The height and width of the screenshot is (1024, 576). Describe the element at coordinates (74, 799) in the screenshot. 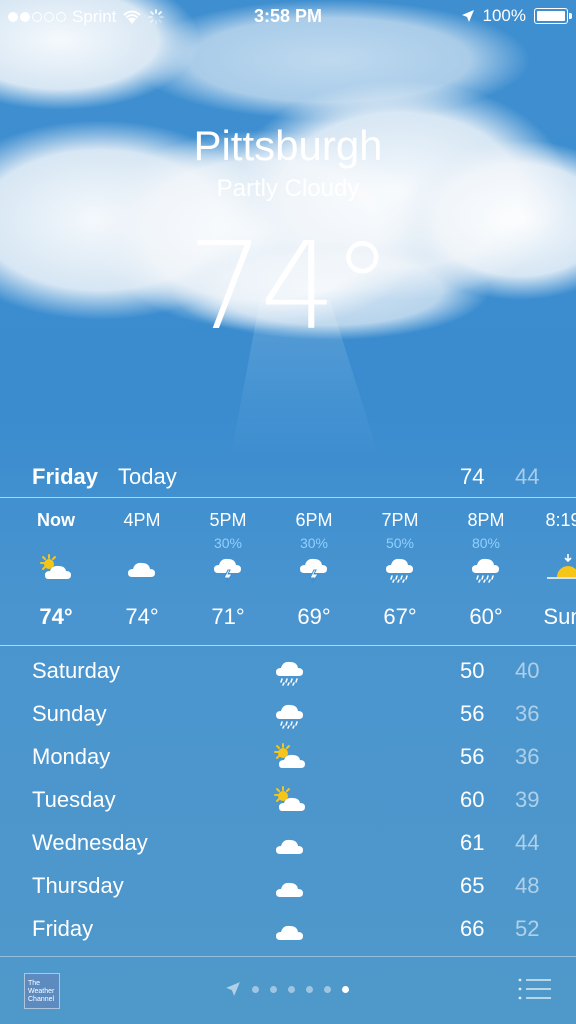

I see `daily-day: Tuesday` at that location.